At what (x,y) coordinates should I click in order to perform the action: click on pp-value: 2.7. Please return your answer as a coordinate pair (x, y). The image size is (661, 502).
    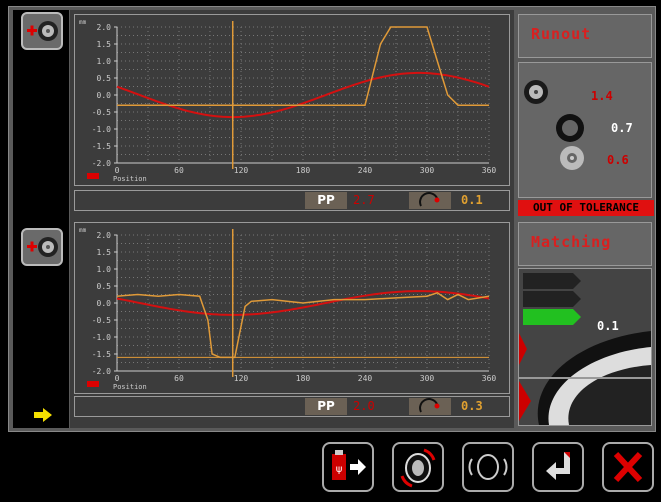
    Looking at the image, I should click on (364, 200).